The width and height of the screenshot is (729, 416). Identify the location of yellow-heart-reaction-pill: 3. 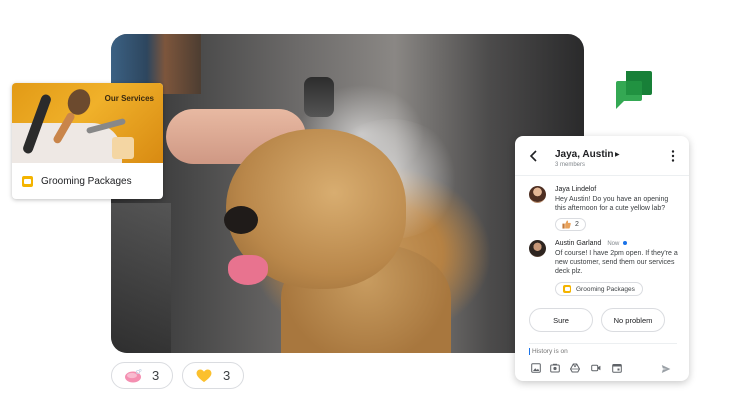
(213, 375).